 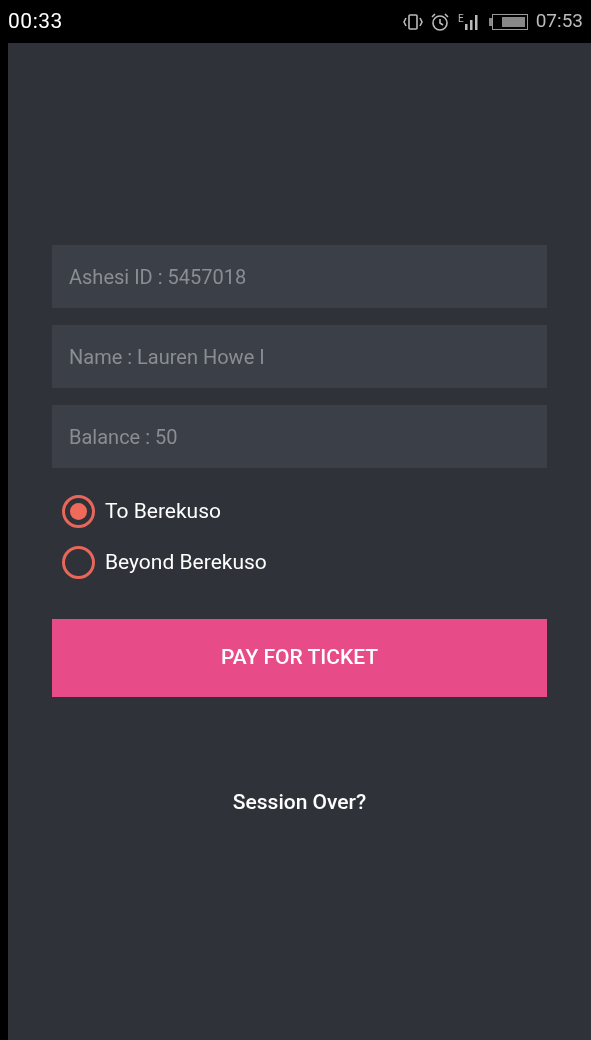 What do you see at coordinates (299, 276) in the screenshot?
I see `input-field: Ashesi ID : 5457018` at bounding box center [299, 276].